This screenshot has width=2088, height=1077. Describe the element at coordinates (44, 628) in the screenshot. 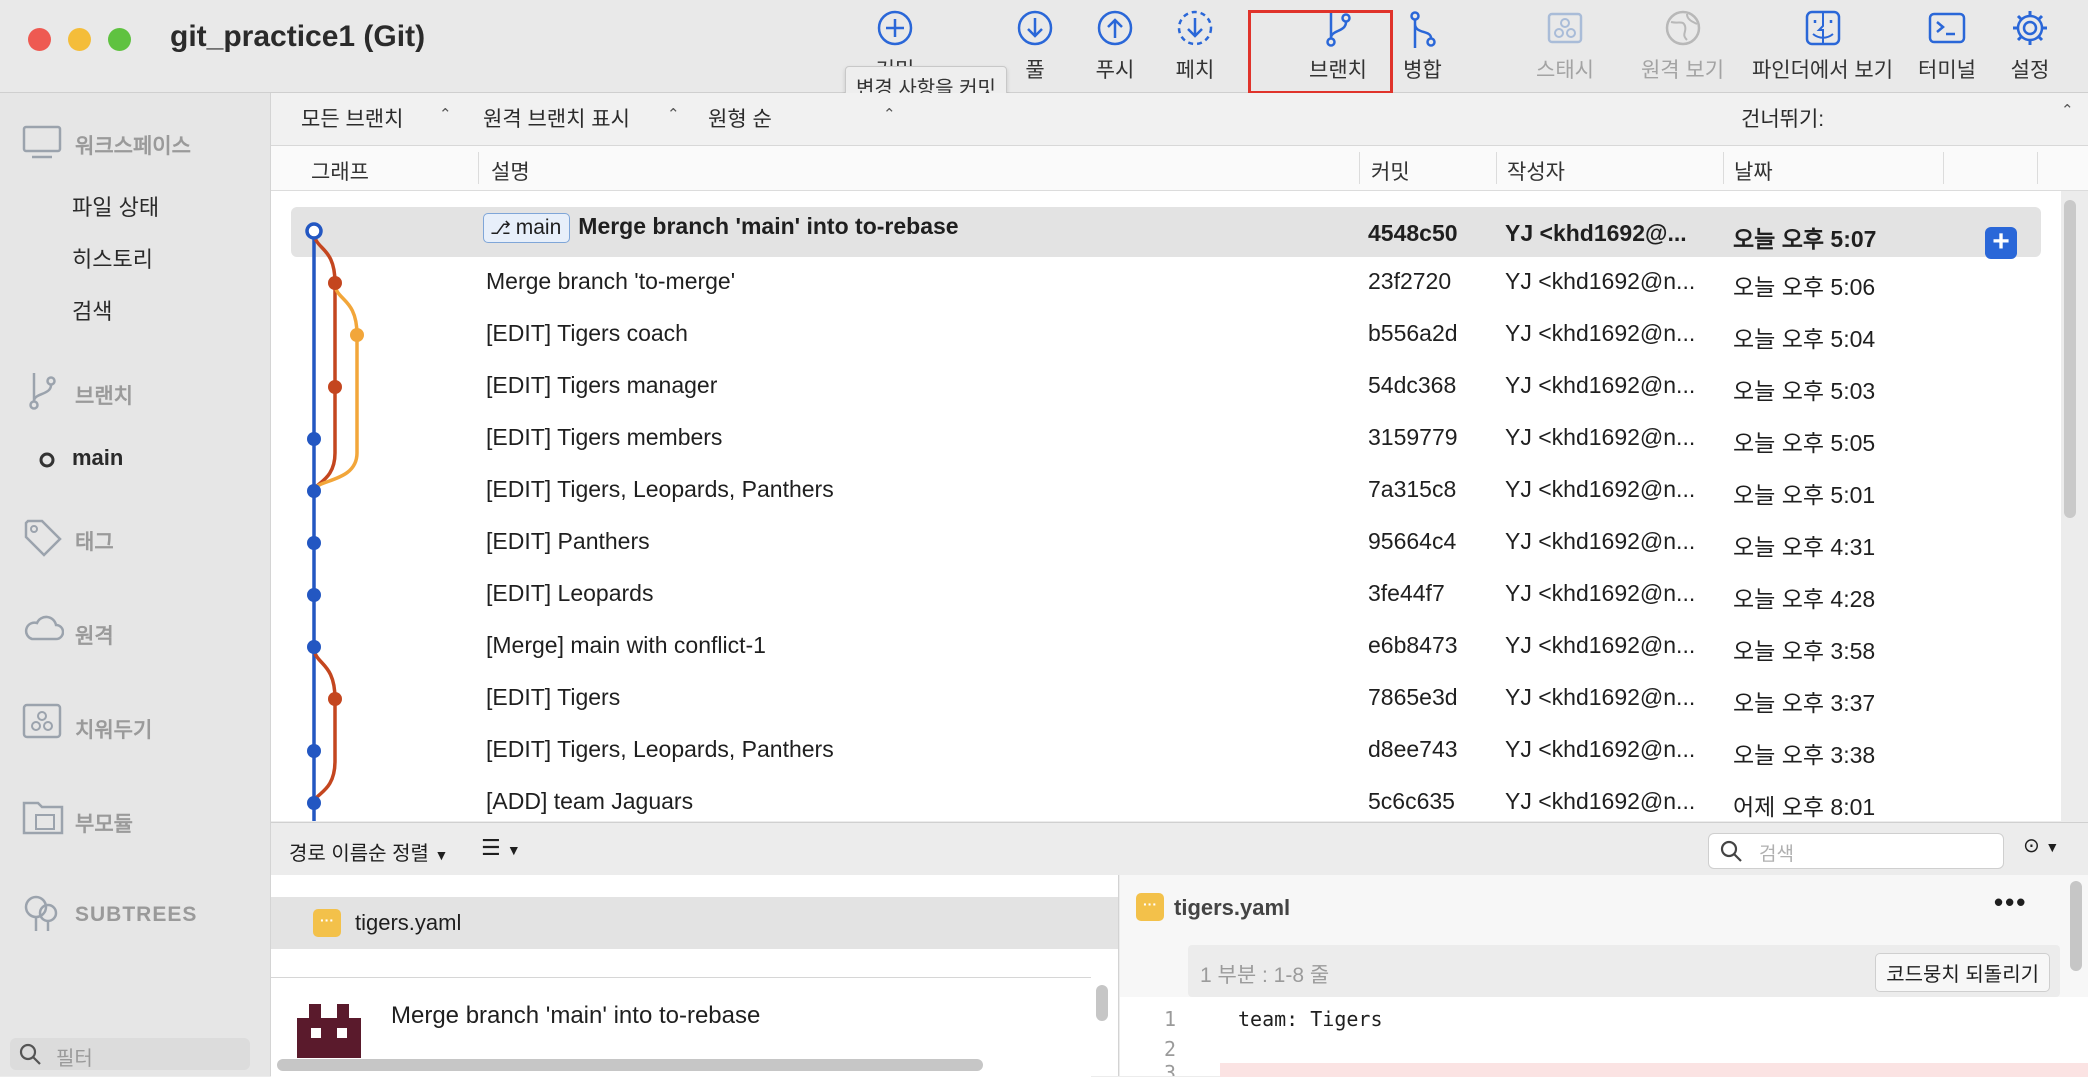

I see `cloud-icon` at that location.